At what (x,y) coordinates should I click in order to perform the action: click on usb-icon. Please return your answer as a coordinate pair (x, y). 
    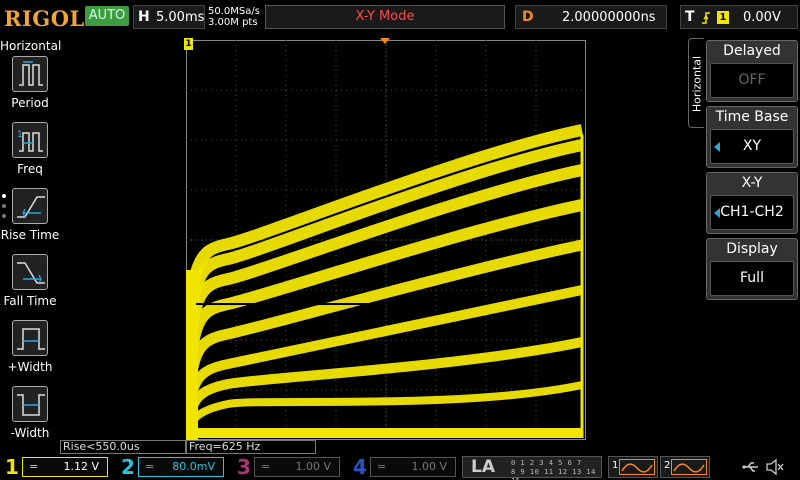
    Looking at the image, I should click on (751, 469).